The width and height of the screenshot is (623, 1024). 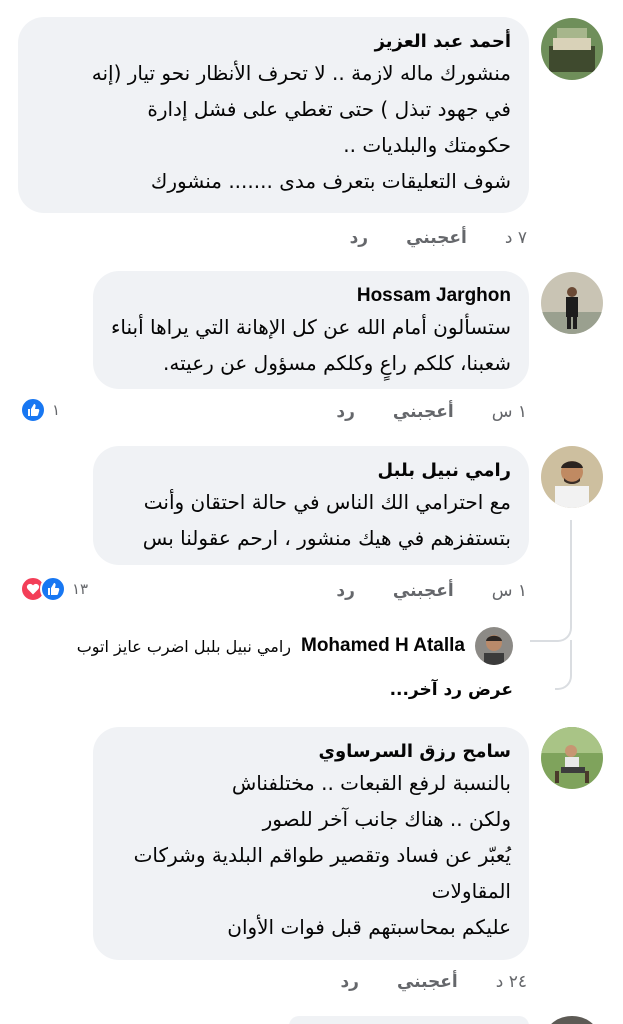 I want to click on reaction-count: ١, so click(x=56, y=410).